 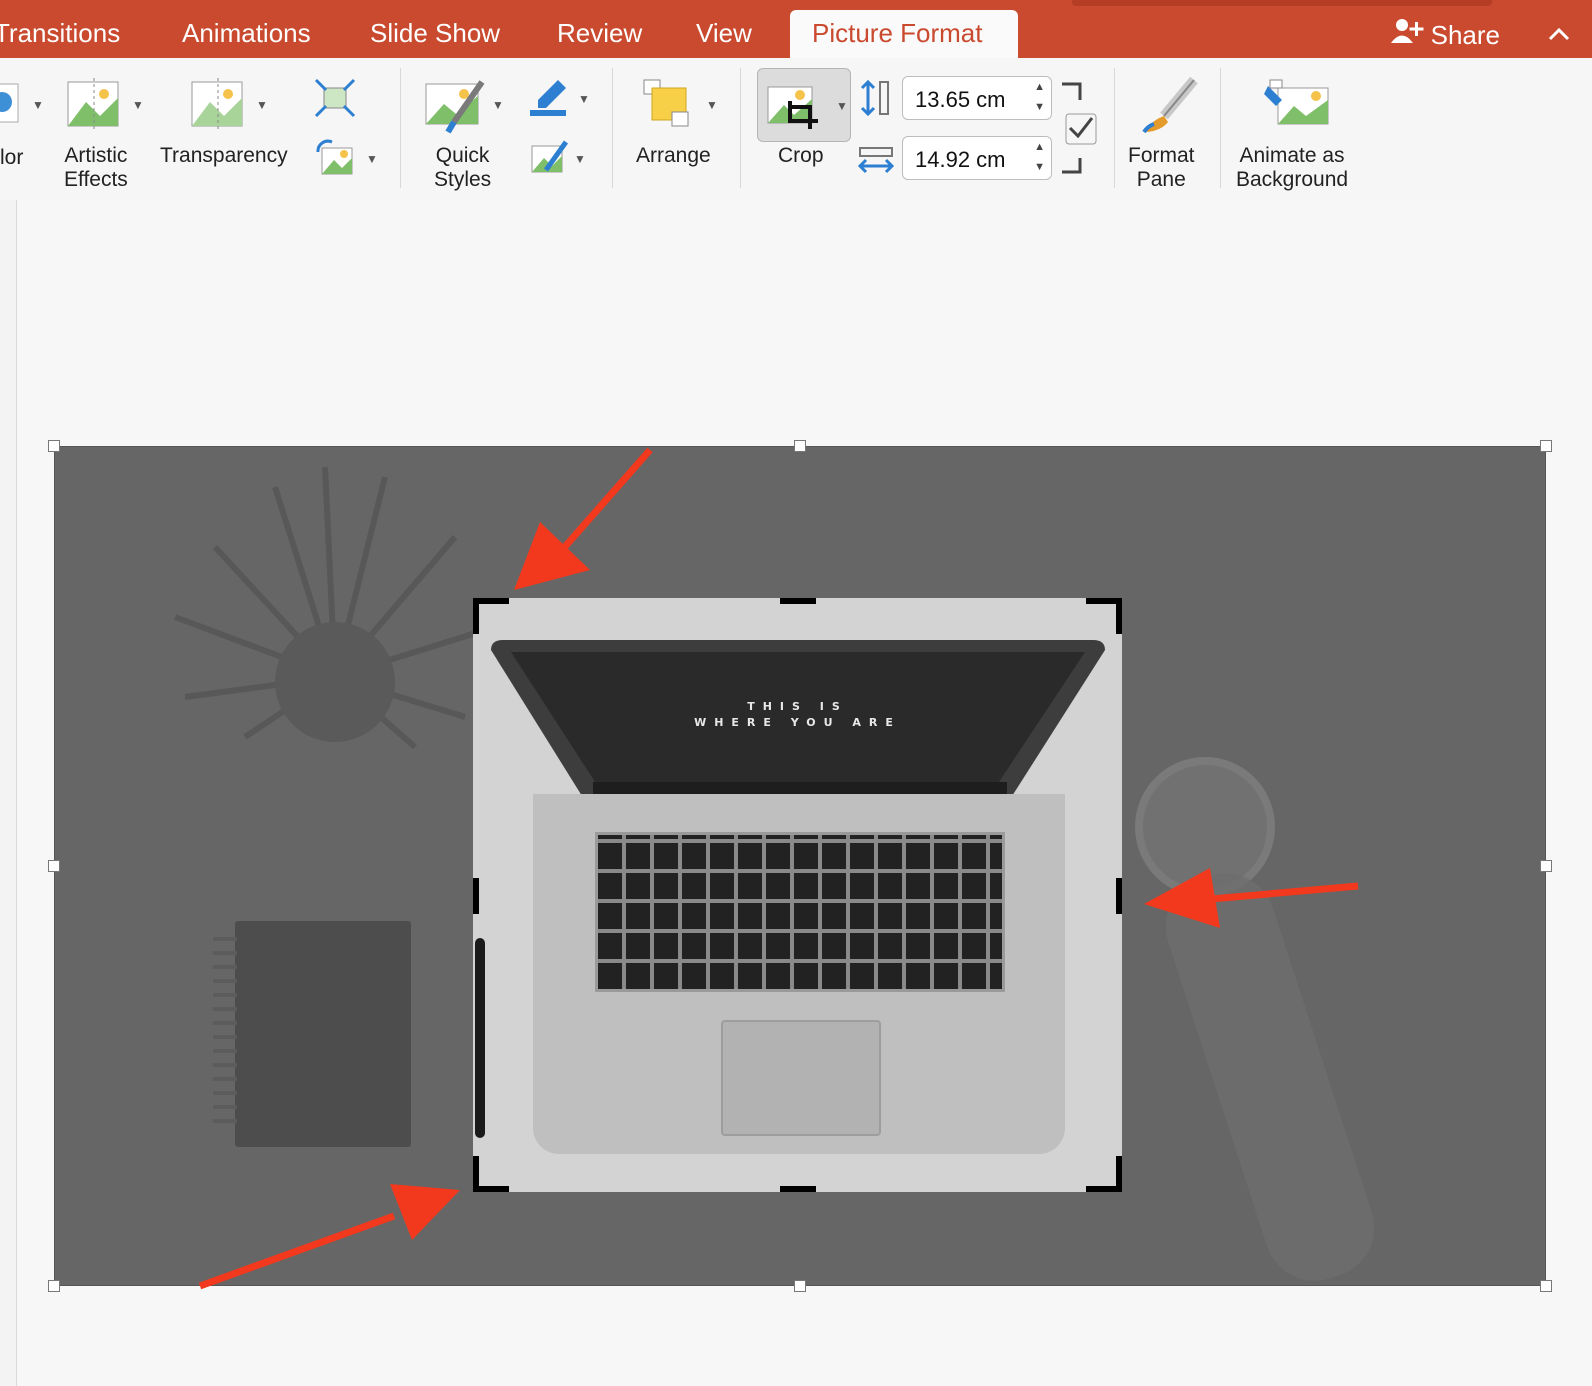 I want to click on crop-handle-right, so click(x=1119, y=896).